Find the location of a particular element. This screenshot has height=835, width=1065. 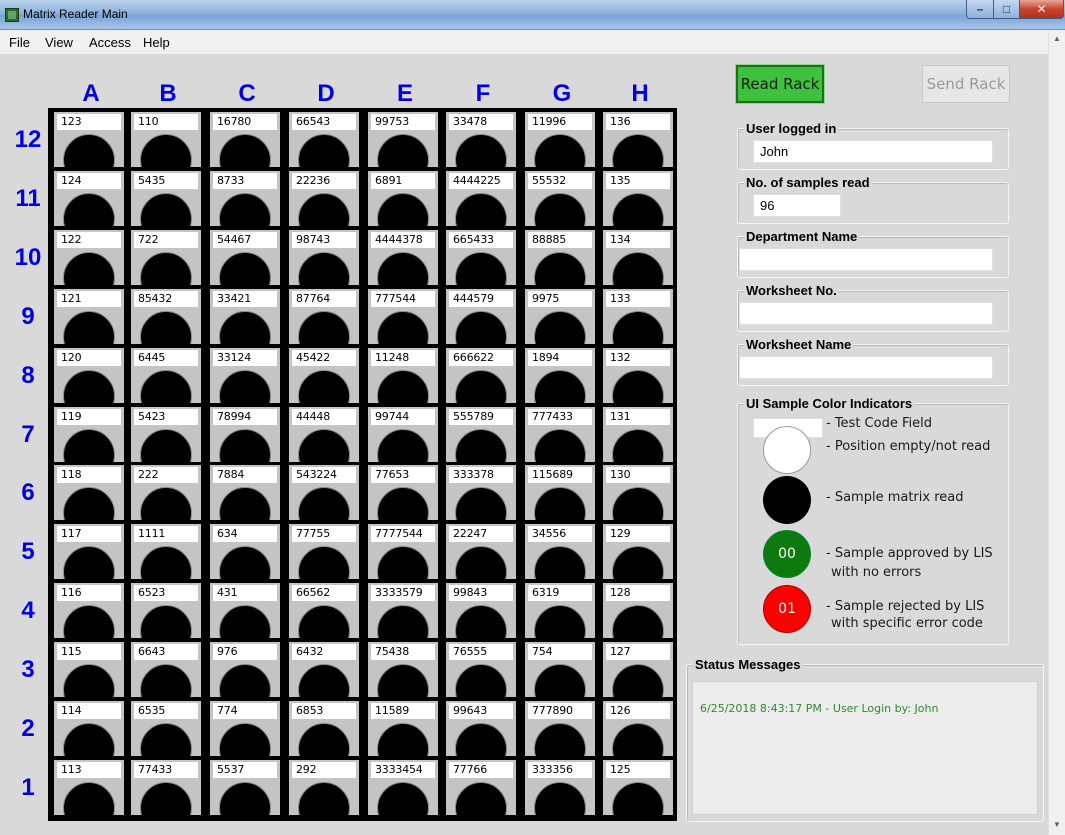

worksheet-no-field is located at coordinates (866, 313).